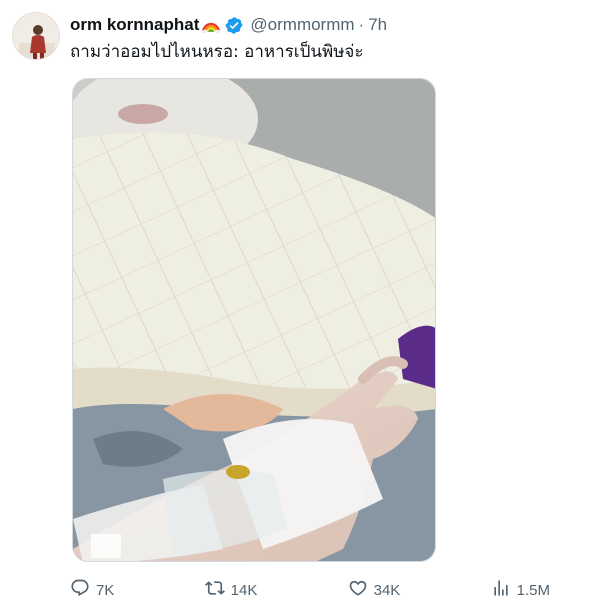 Image resolution: width=600 pixels, height=616 pixels. I want to click on display-name: orm kornnaphat, so click(134, 25).